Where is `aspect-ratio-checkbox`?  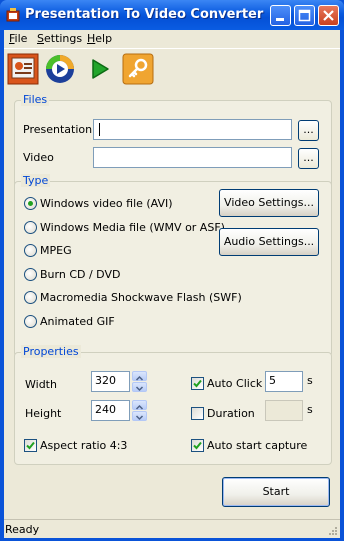 aspect-ratio-checkbox is located at coordinates (30, 445).